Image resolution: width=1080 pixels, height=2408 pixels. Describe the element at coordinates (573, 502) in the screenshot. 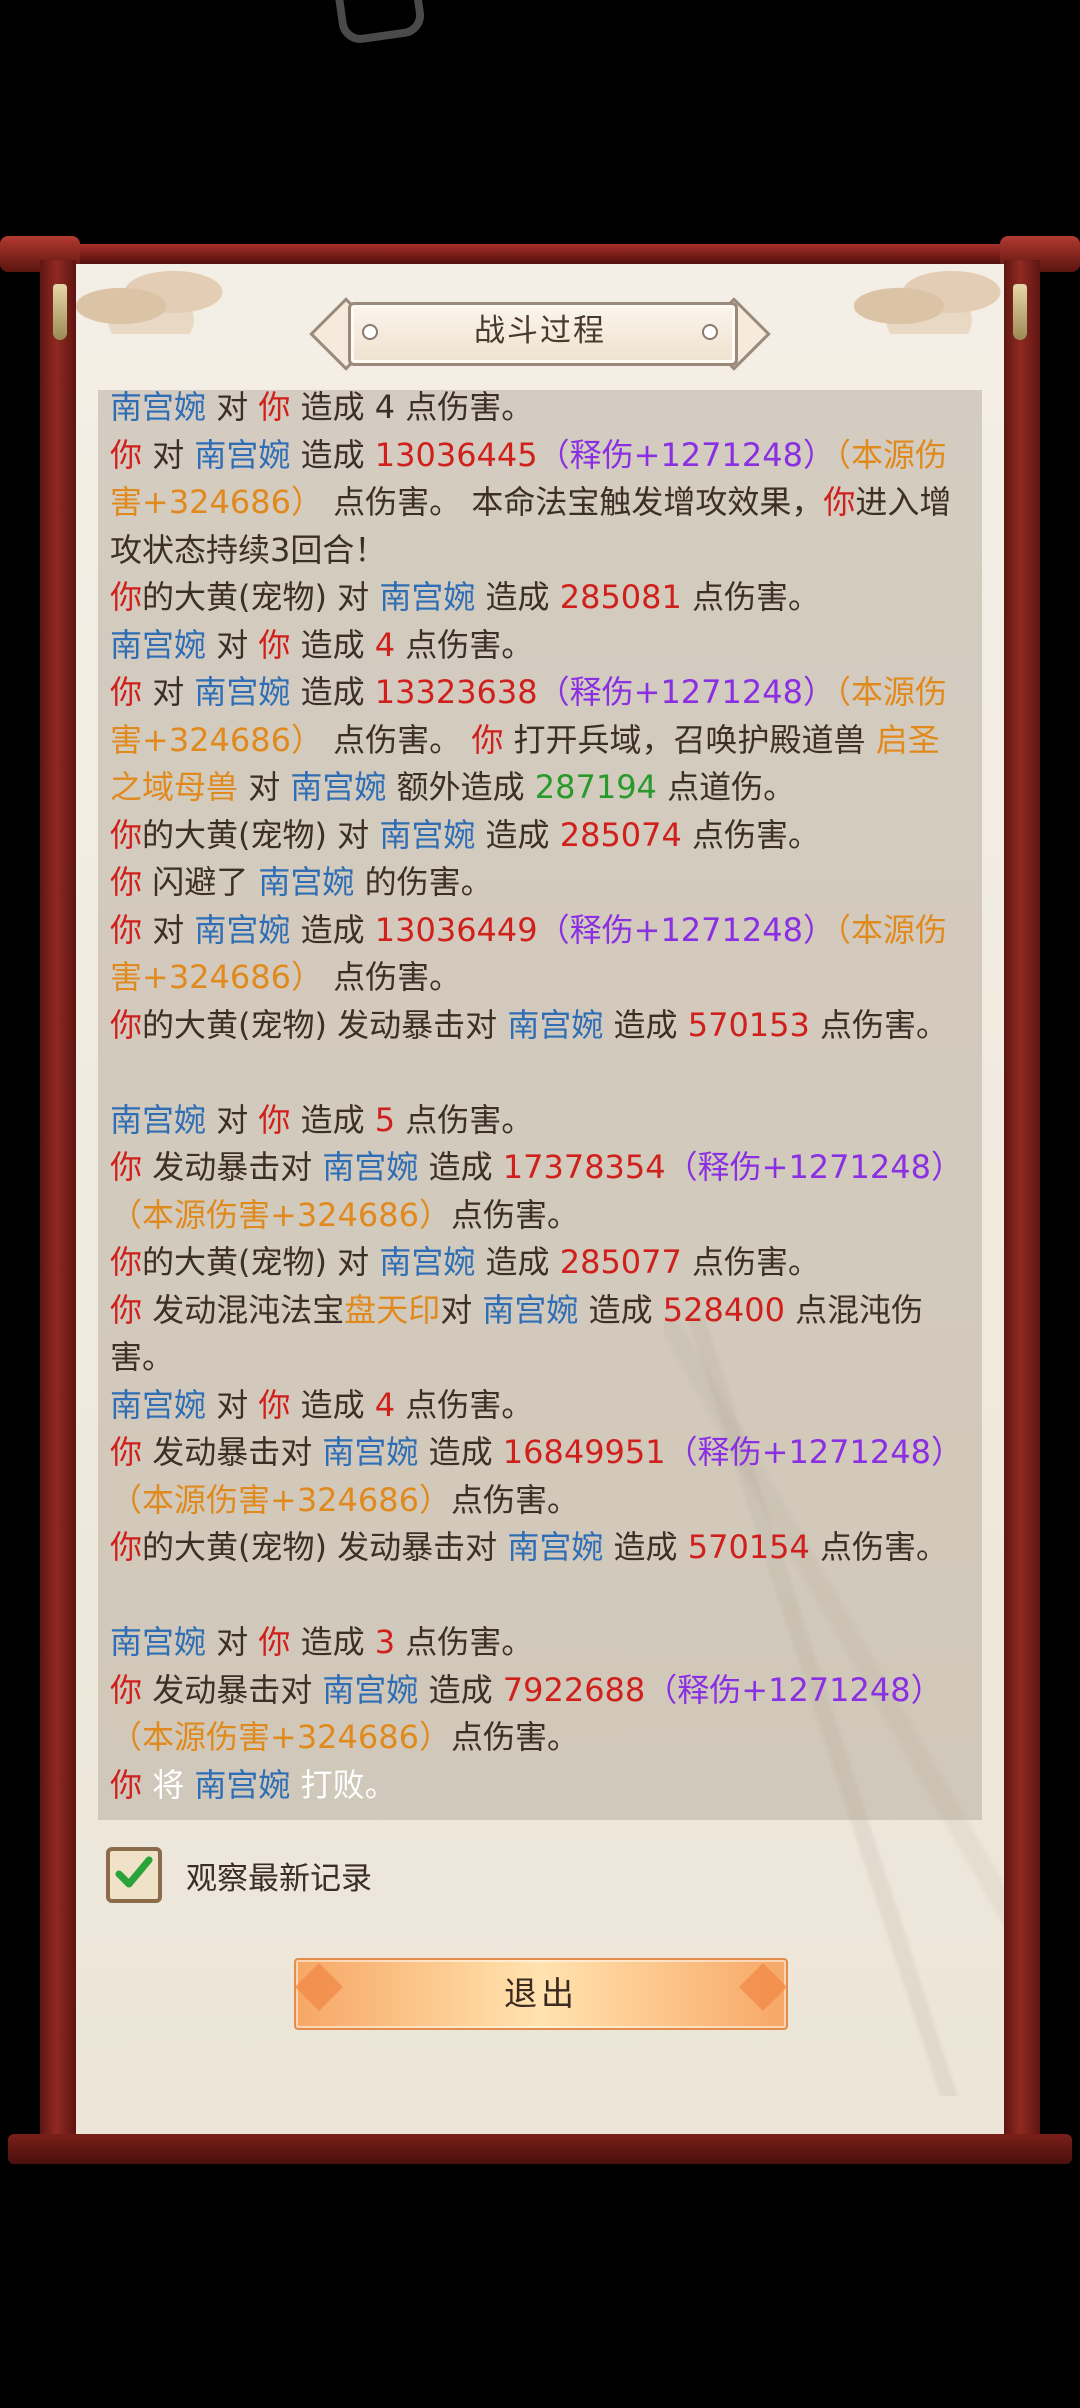

I see `log-segment: 点伤害。 本命法宝触发增攻效果，` at that location.